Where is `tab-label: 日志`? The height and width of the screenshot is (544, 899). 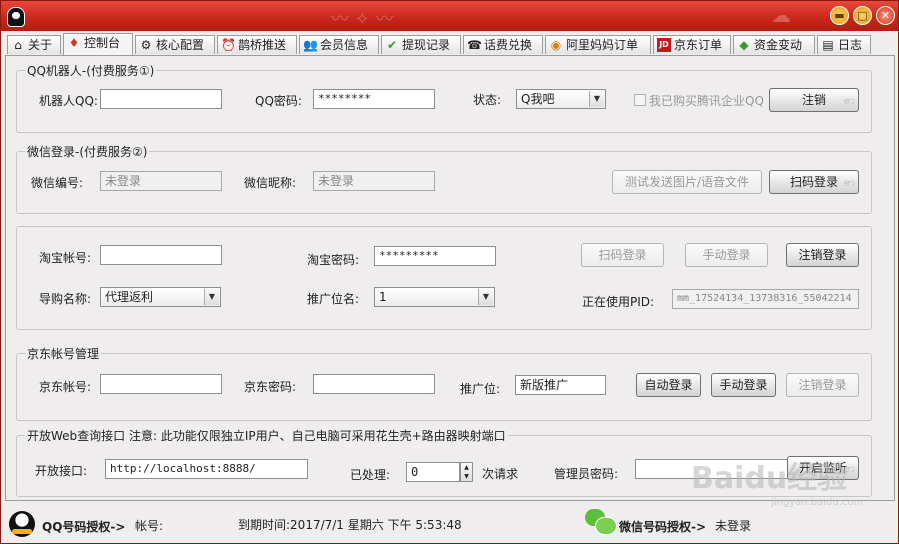
tab-label: 日志 is located at coordinates (850, 45).